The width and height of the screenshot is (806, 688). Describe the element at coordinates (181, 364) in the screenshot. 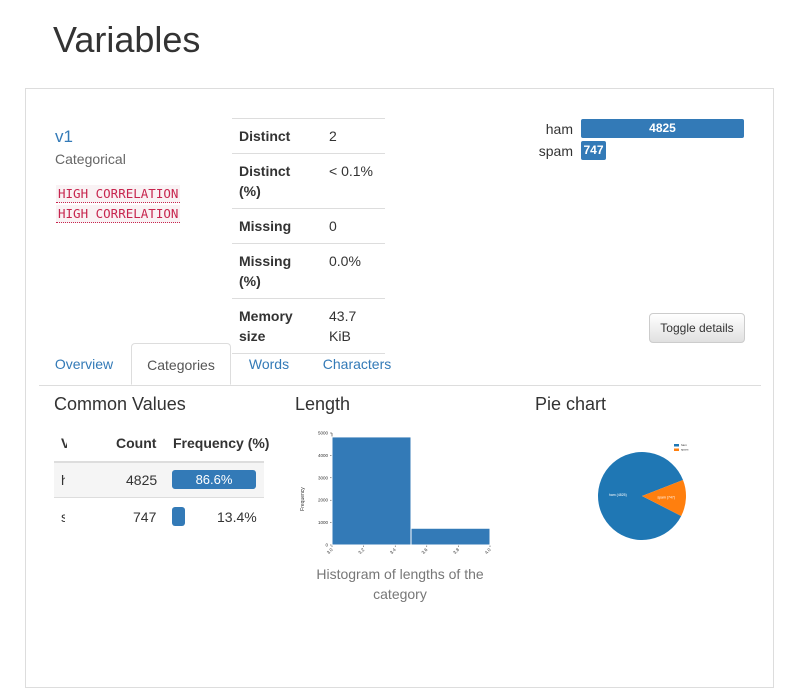

I see `tab-categories: Categories` at that location.